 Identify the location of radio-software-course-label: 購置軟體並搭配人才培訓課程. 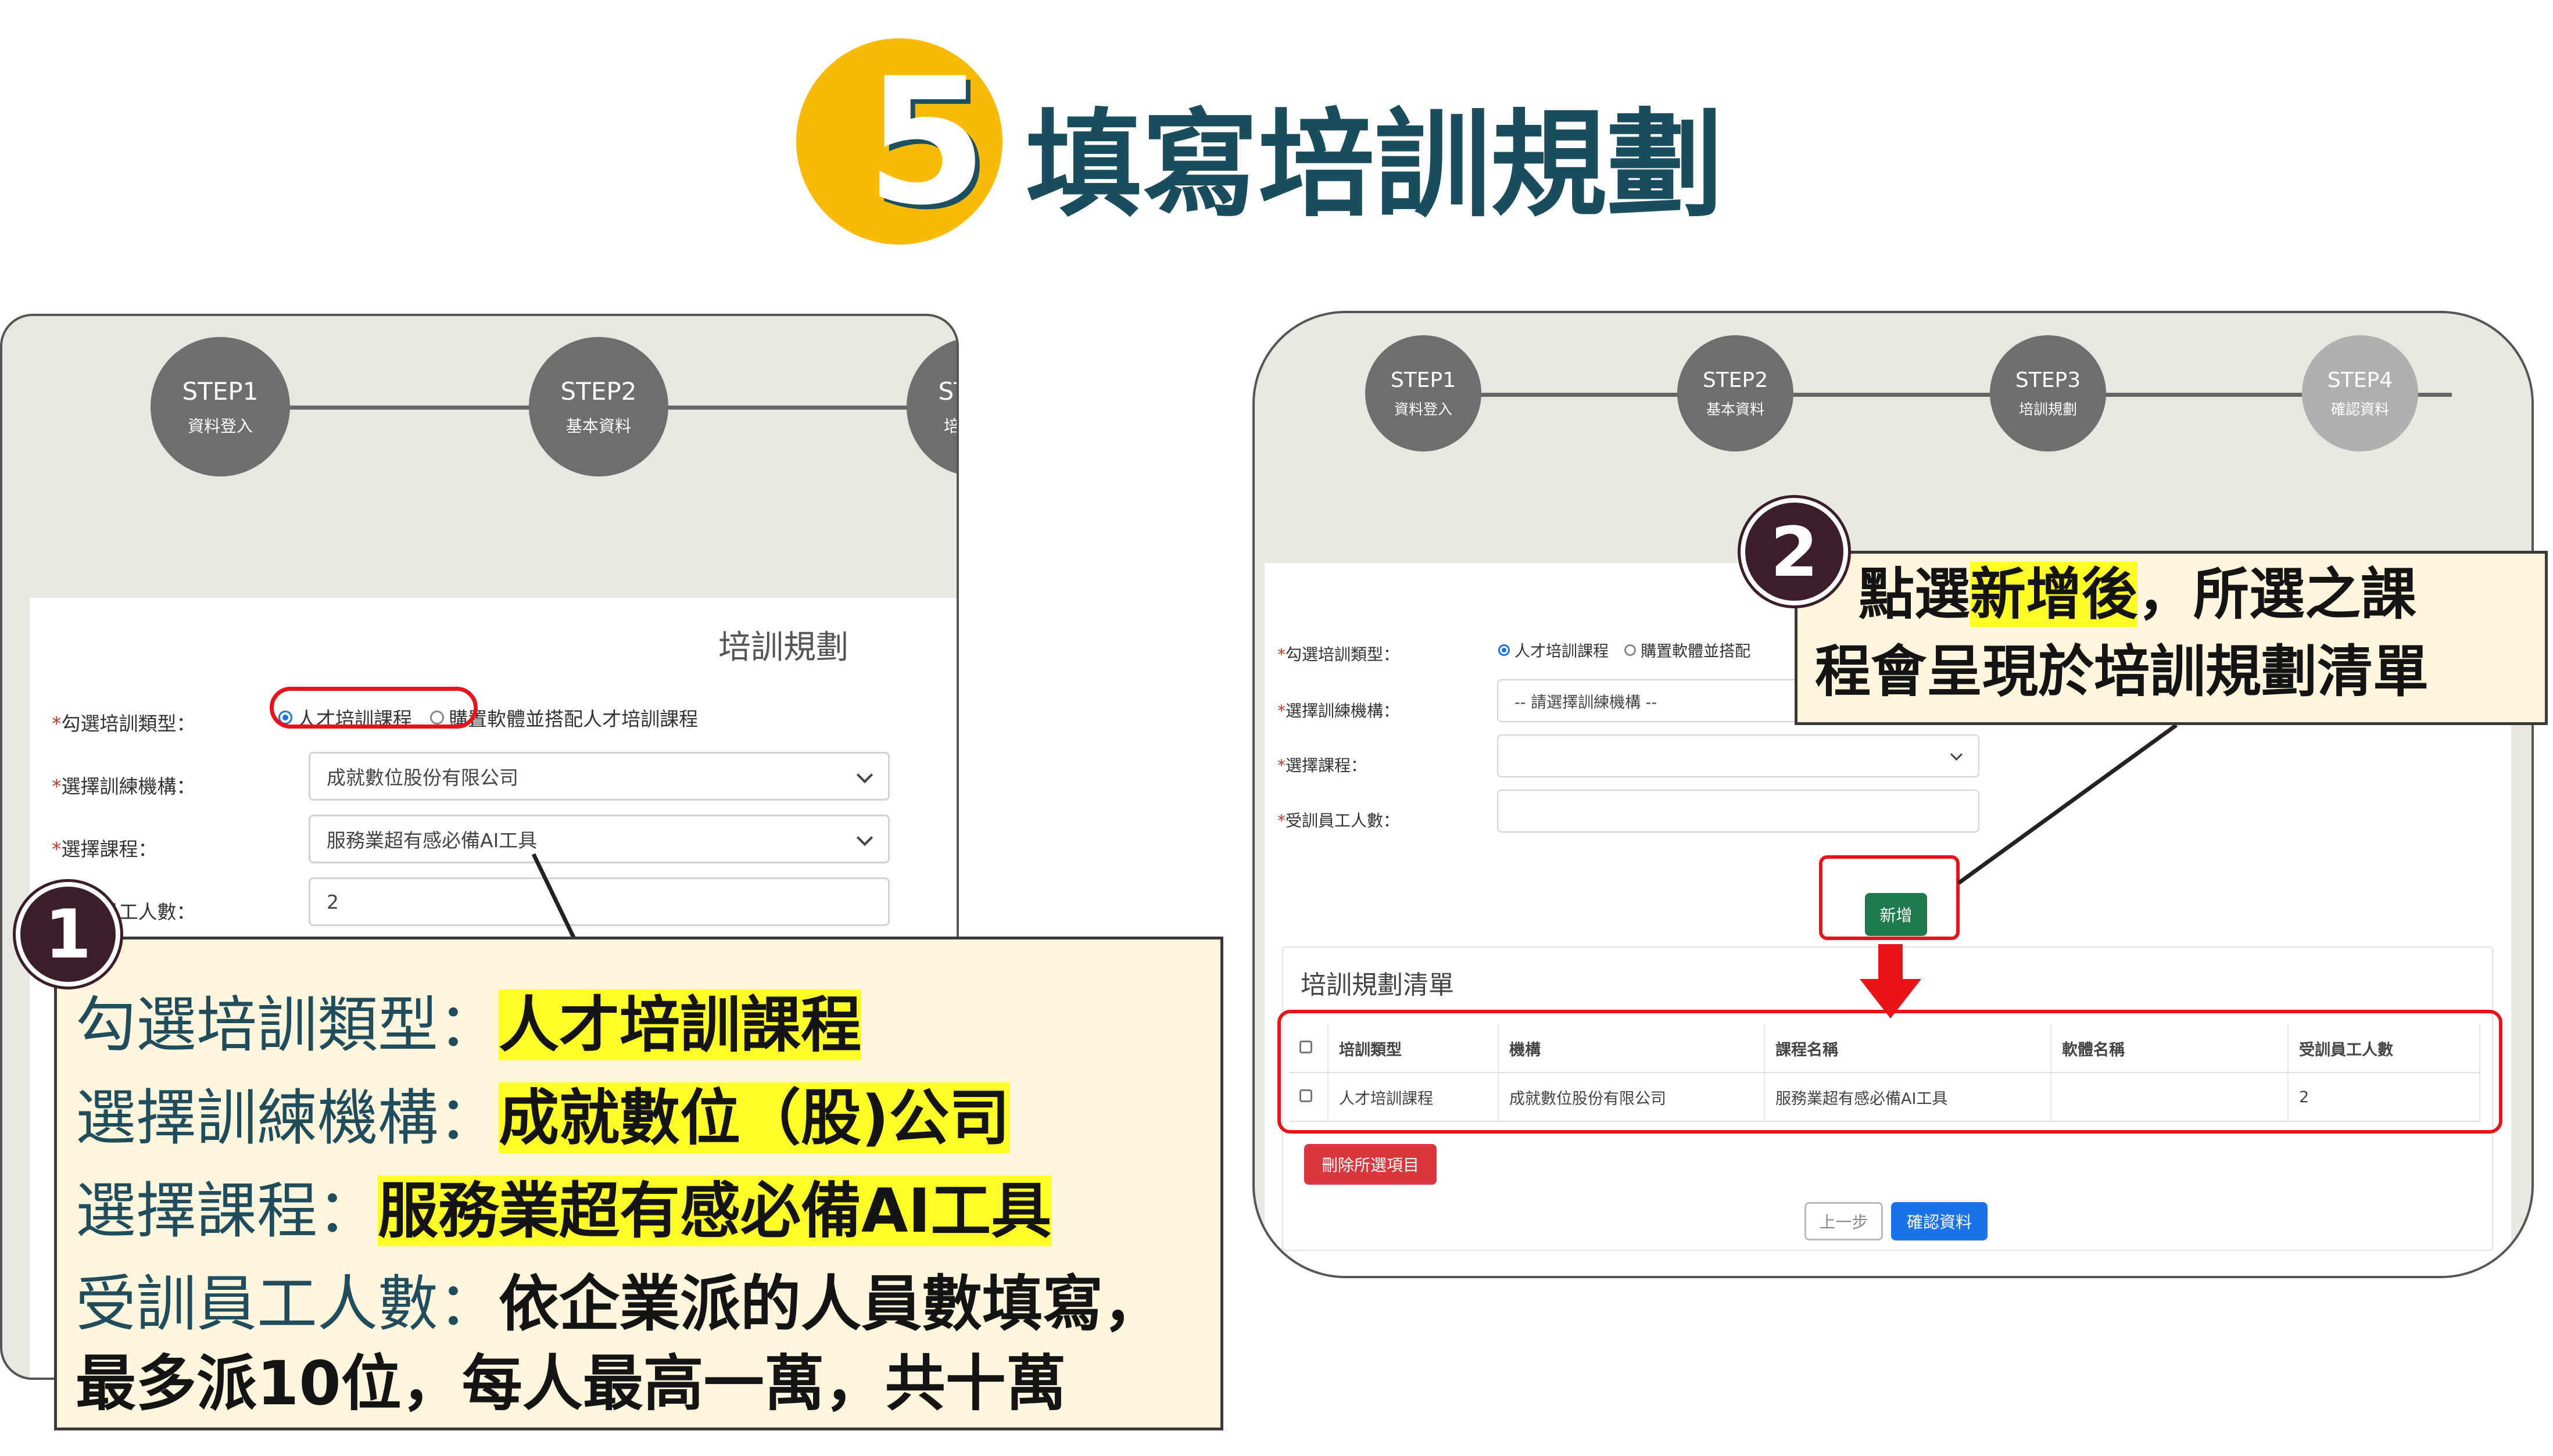
(574, 719).